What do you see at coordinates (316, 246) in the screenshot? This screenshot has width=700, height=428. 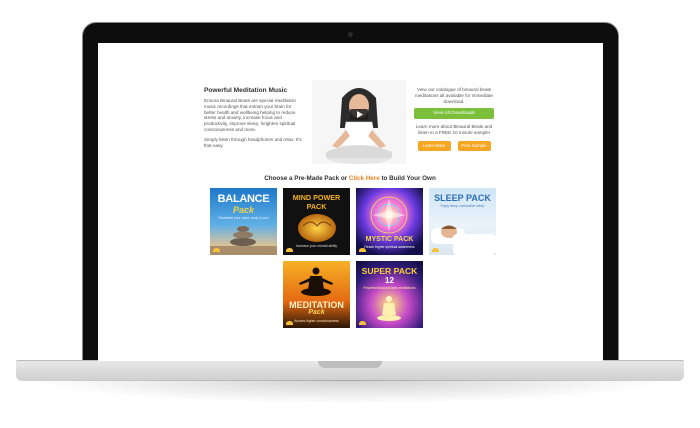 I see `pack-subtitle: Increase your mental ability` at bounding box center [316, 246].